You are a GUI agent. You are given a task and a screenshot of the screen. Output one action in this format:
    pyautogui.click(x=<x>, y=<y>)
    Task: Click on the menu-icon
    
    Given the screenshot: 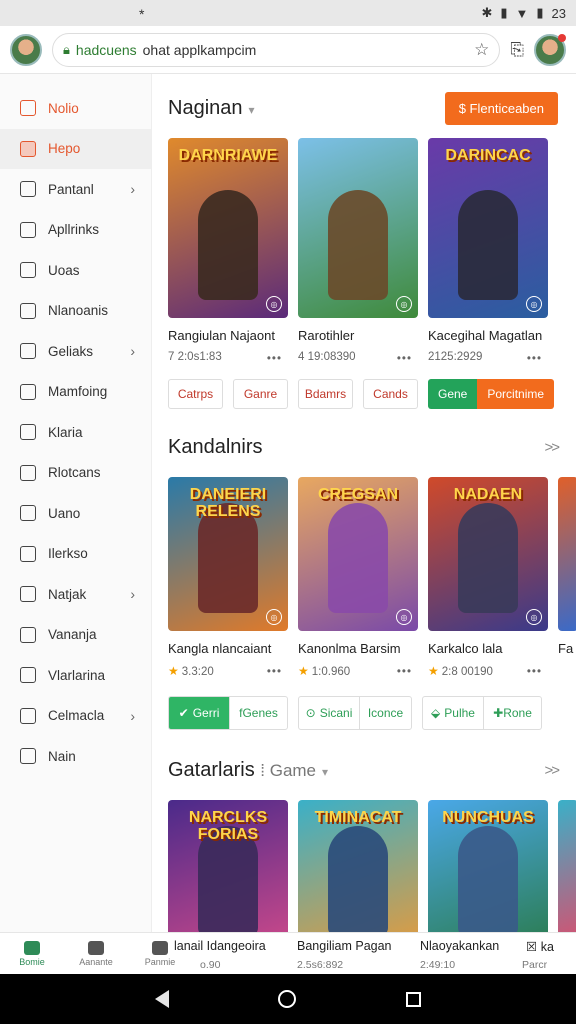 What is the action you would take?
    pyautogui.click(x=28, y=472)
    